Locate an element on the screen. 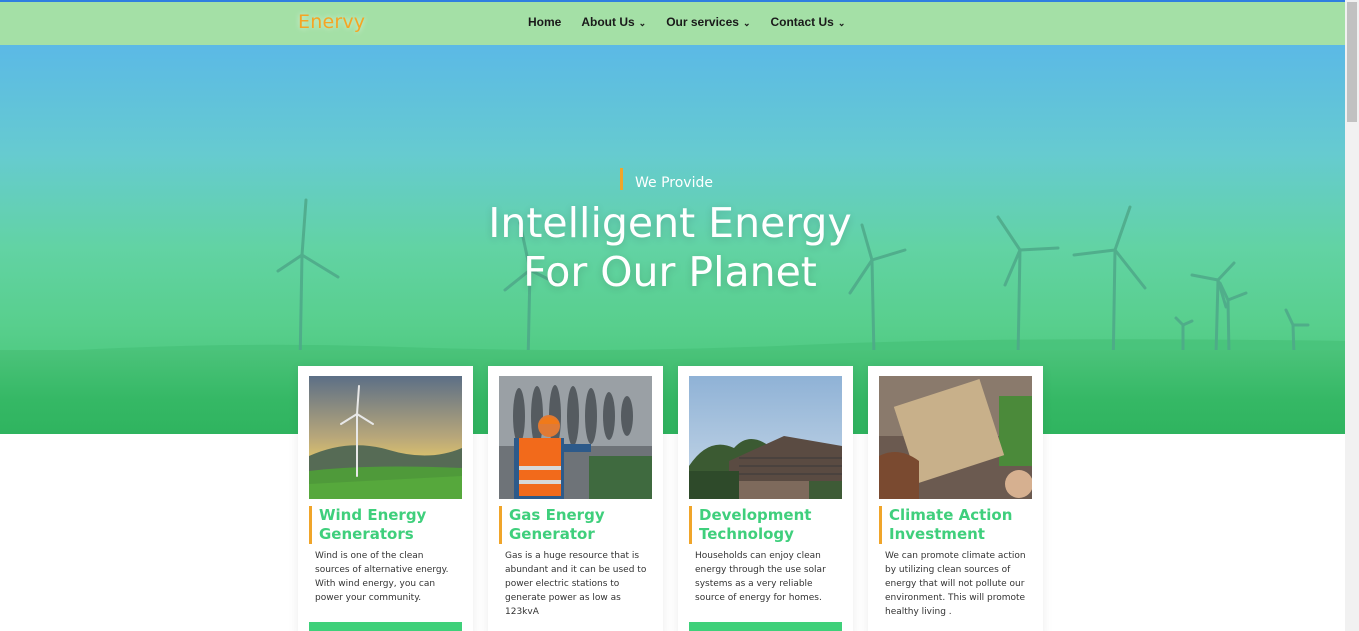 The width and height of the screenshot is (1359, 631). hero-ground is located at coordinates (672, 392).